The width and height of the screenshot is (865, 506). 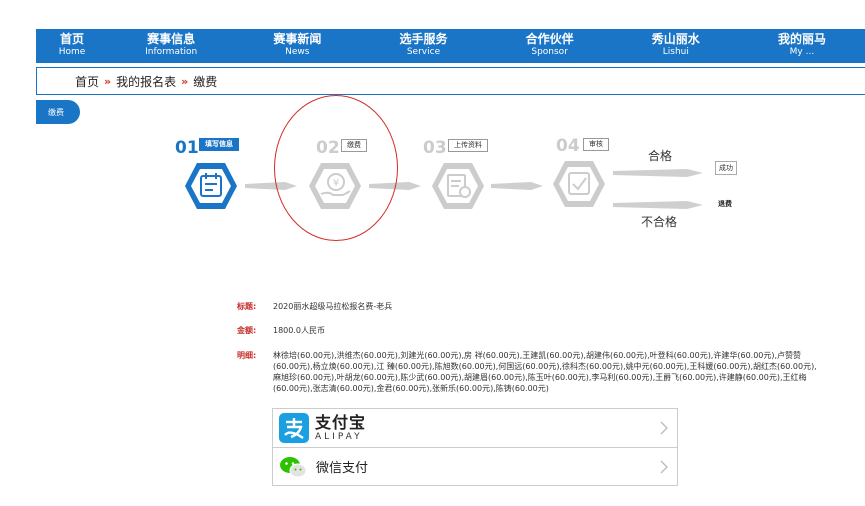 I want to click on step-1-number: 01, so click(x=187, y=148).